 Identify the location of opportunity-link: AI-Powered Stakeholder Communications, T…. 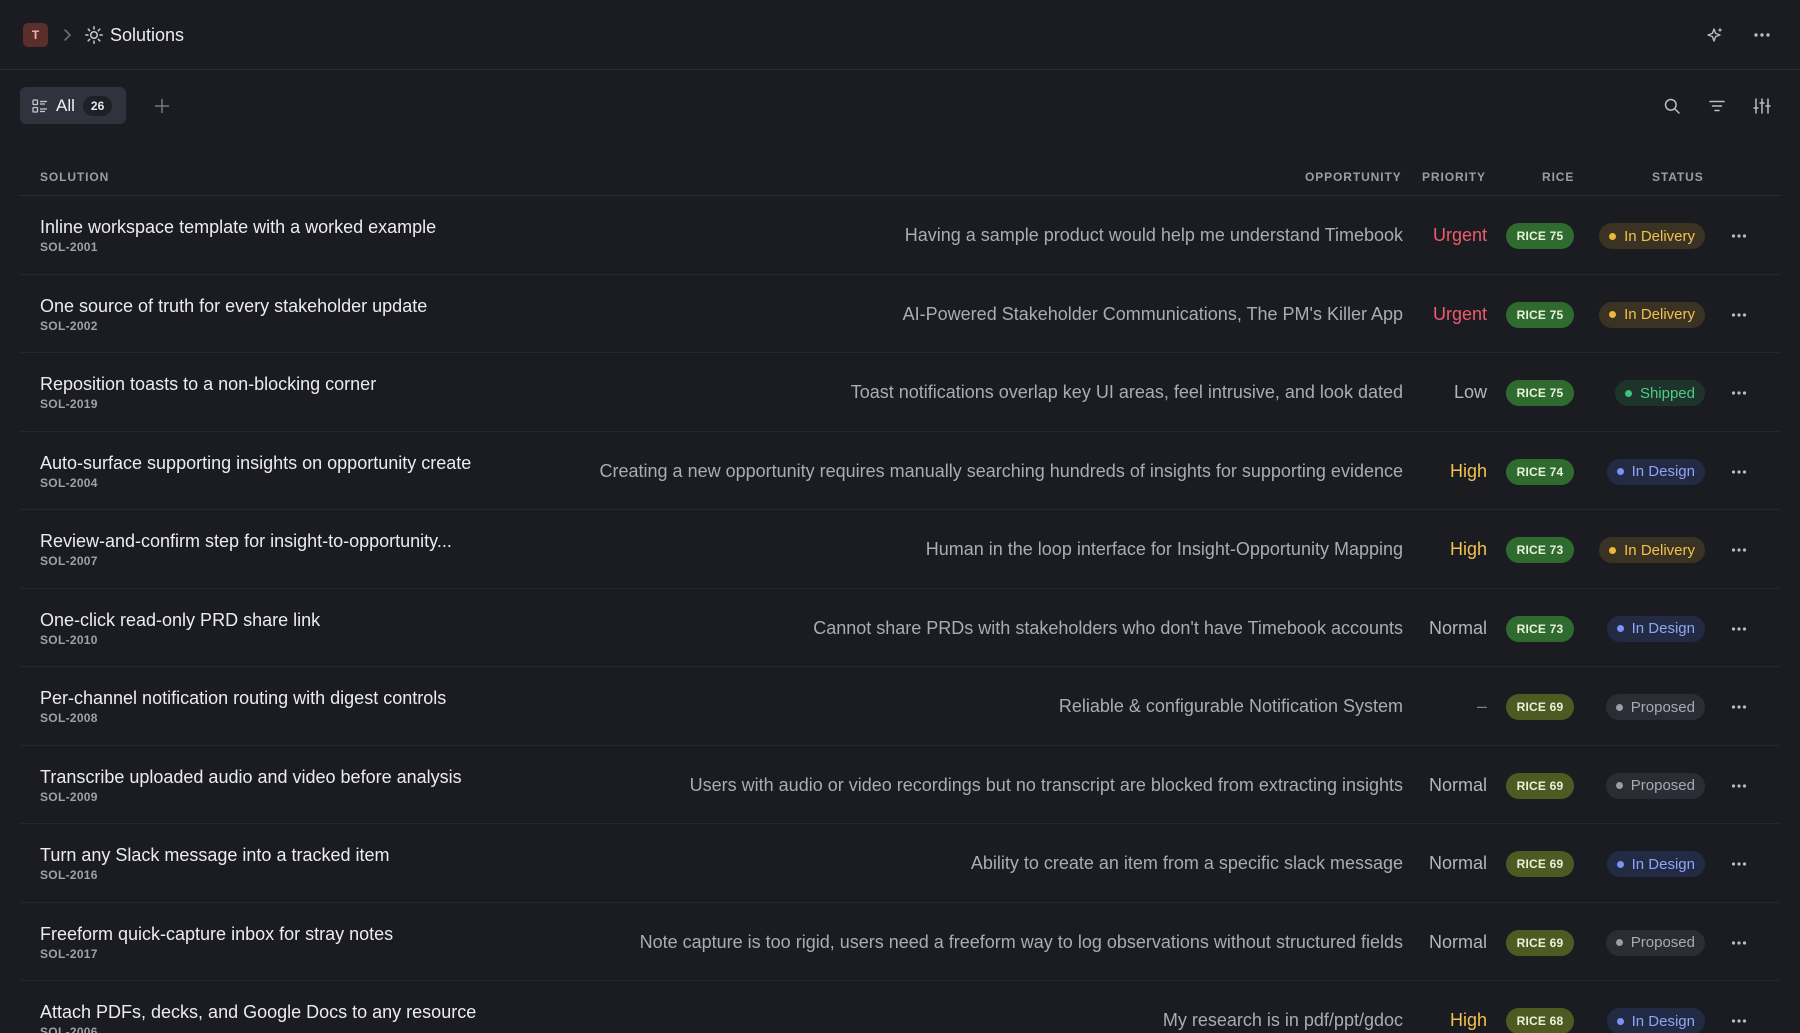
(1153, 314).